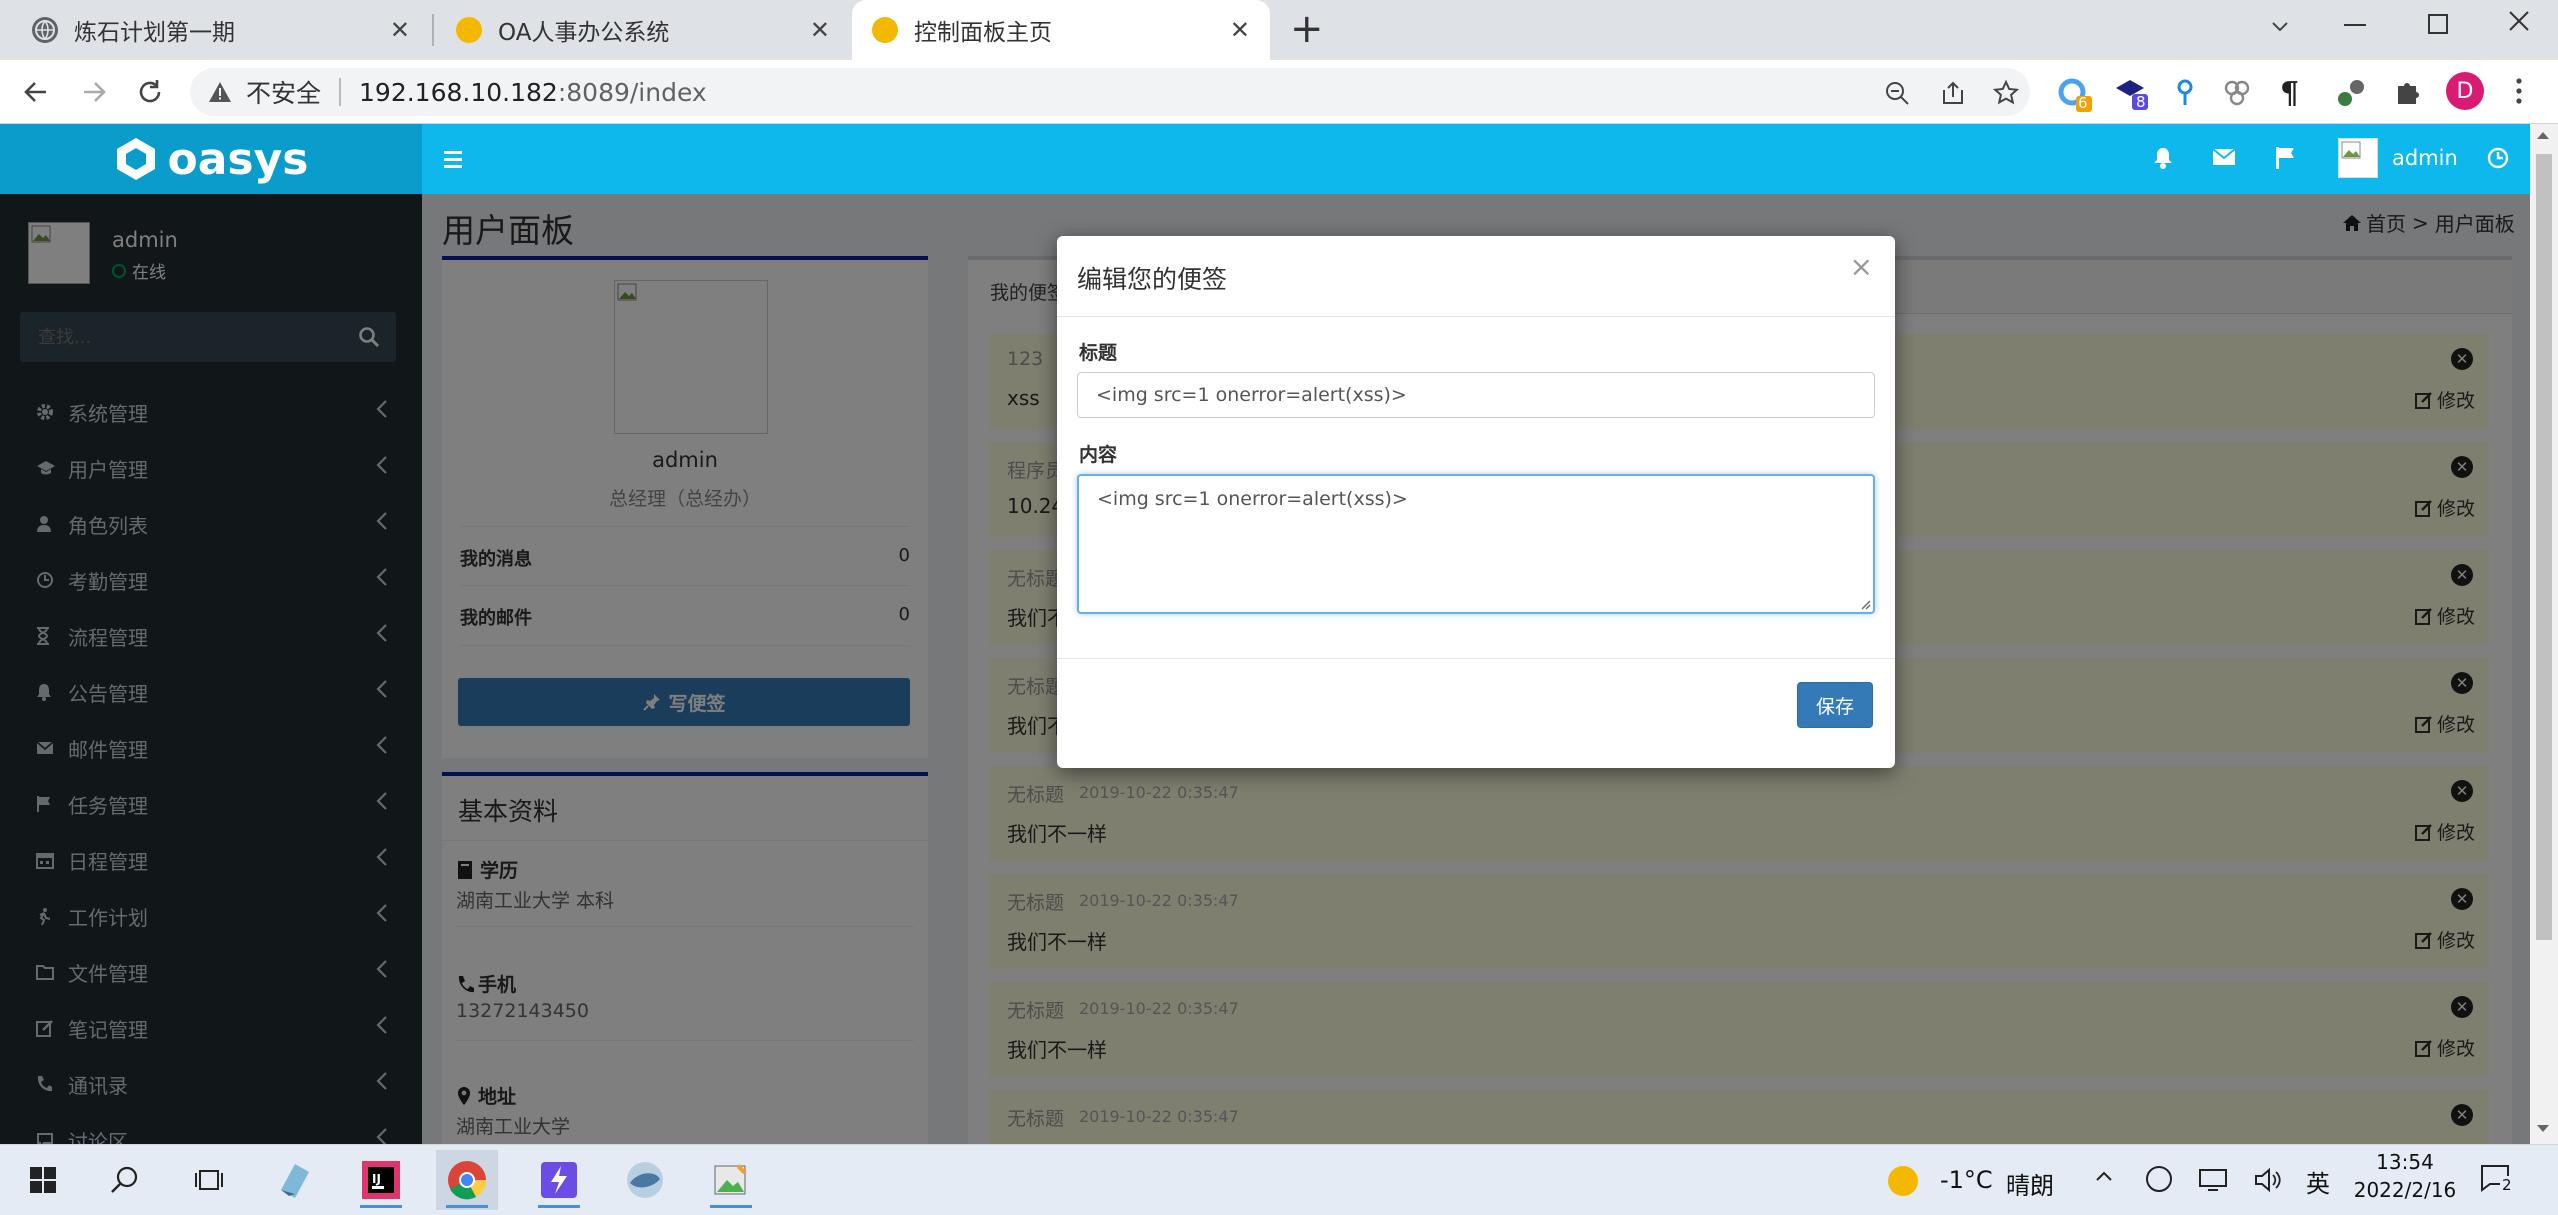  What do you see at coordinates (2351, 93) in the screenshot?
I see `extension-icon` at bounding box center [2351, 93].